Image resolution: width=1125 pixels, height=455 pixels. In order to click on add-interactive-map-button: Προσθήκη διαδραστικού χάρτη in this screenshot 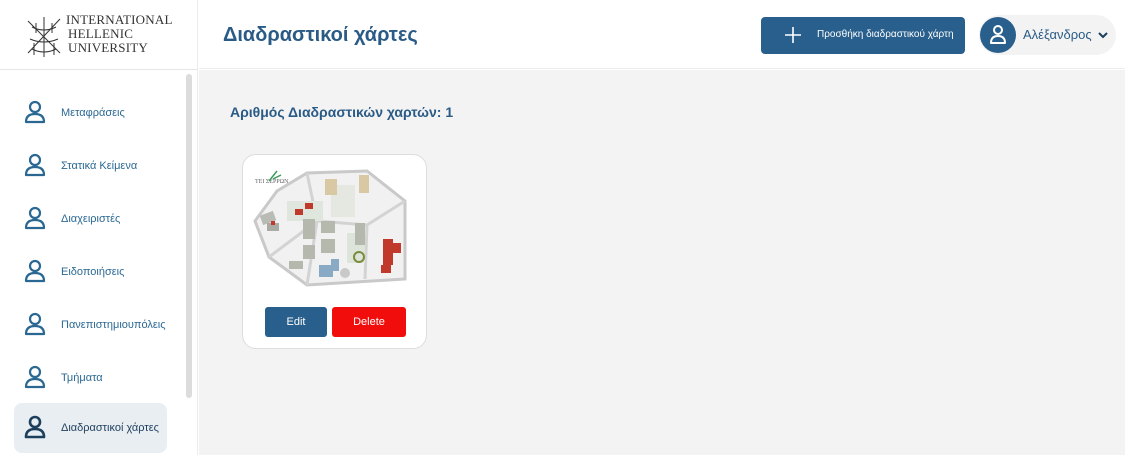, I will do `click(863, 35)`.